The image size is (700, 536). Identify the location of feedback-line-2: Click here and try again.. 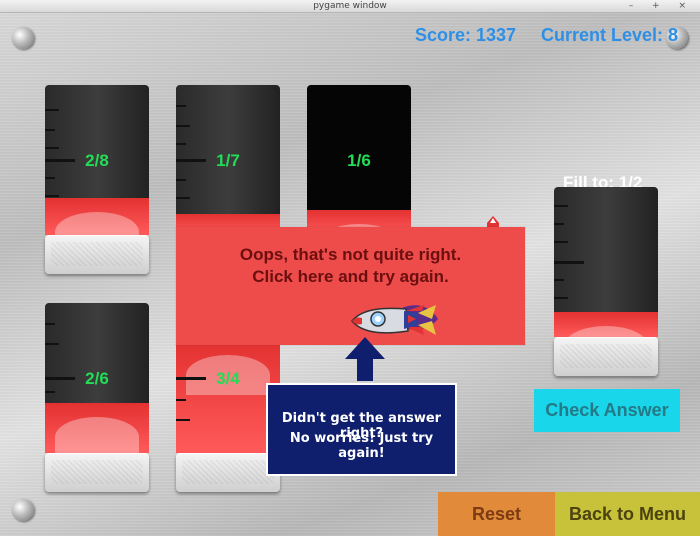
(350, 276).